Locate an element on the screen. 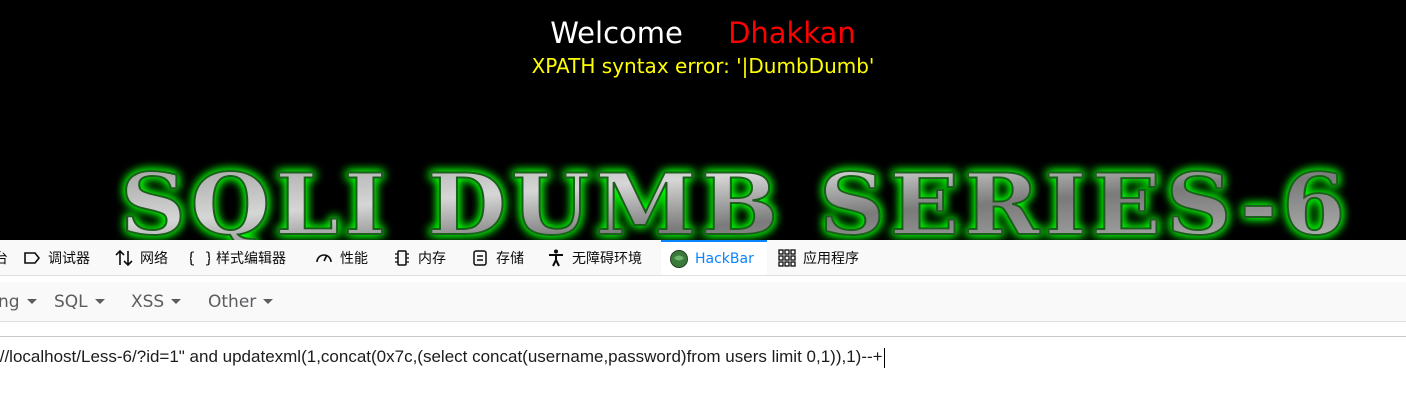  tab-network: 网络 is located at coordinates (141, 257).